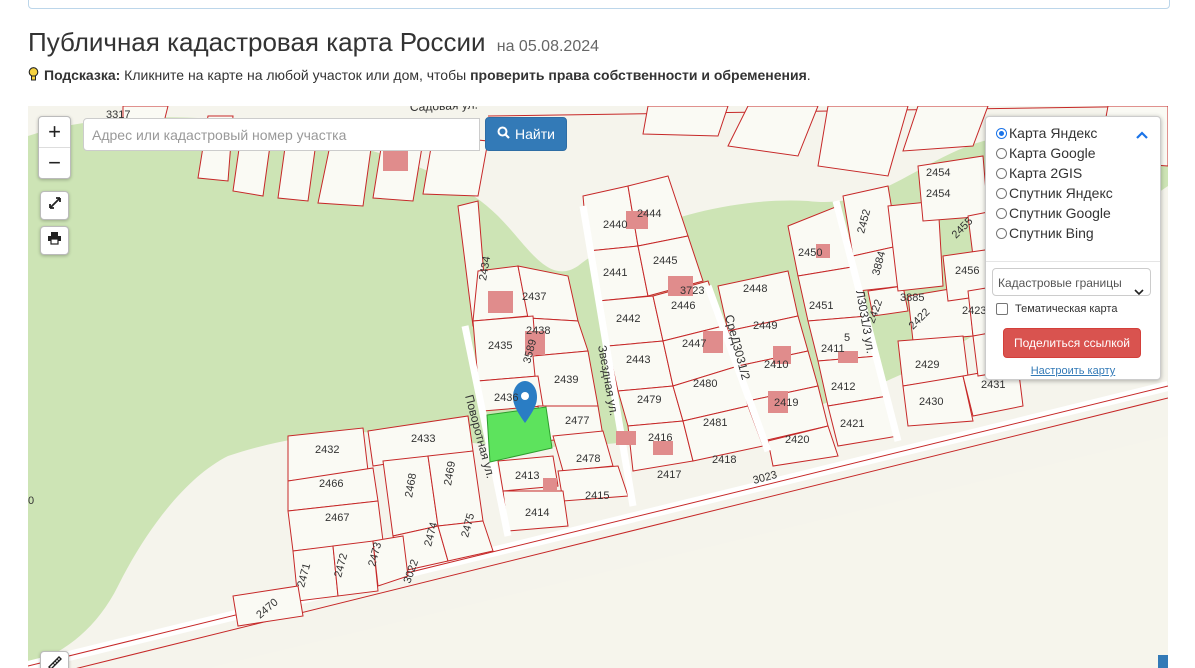 The width and height of the screenshot is (1195, 668). Describe the element at coordinates (1163, 661) in the screenshot. I see `map-corner-badge` at that location.